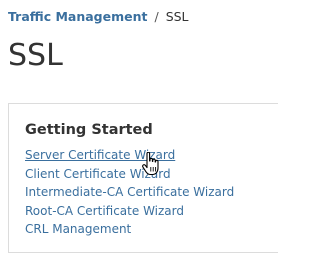  Describe the element at coordinates (77, 16) in the screenshot. I see `breadcrumb-traffic-management-link: Traffic Management` at that location.